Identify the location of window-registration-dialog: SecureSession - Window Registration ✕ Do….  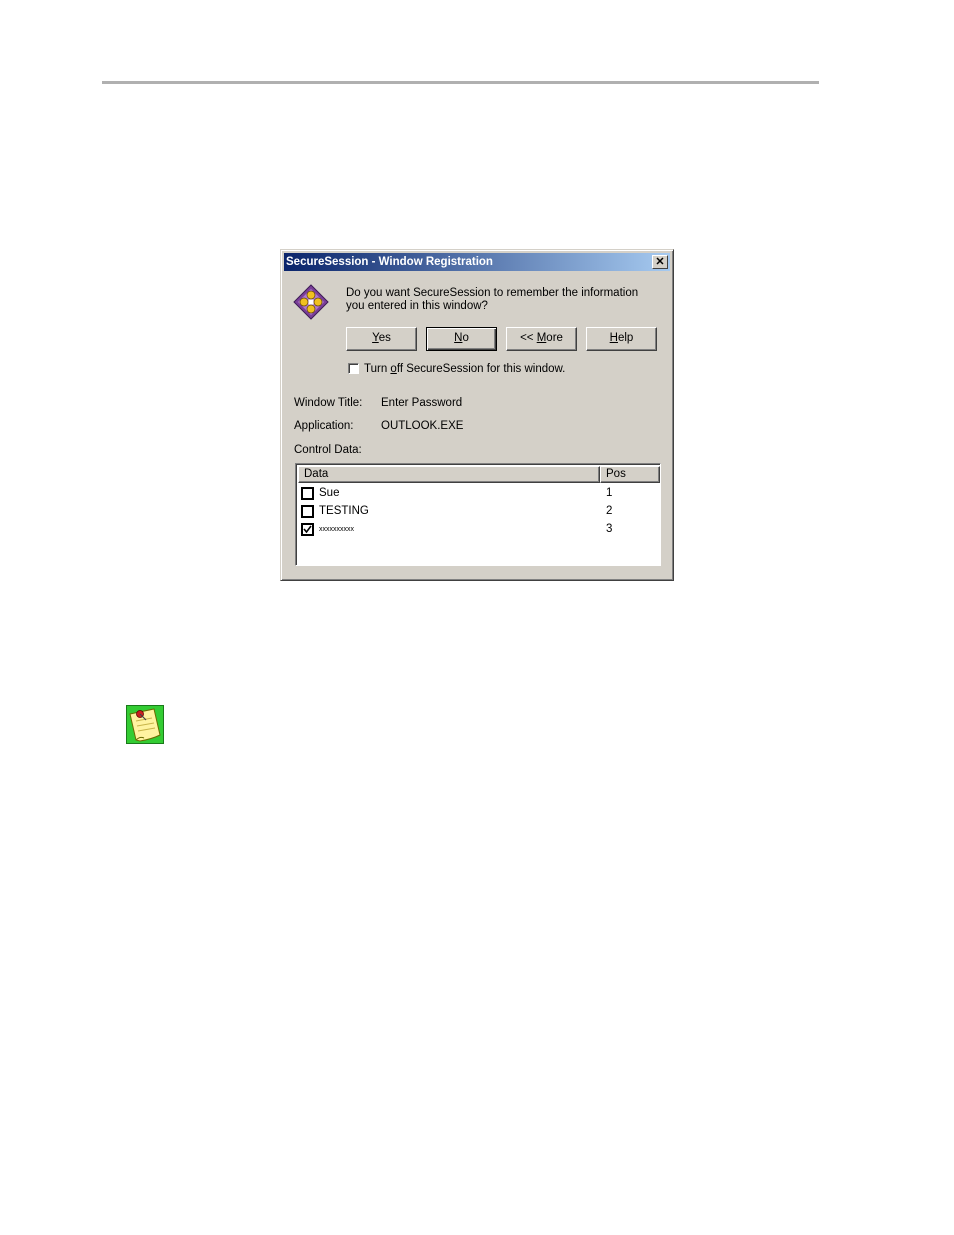
(477, 415).